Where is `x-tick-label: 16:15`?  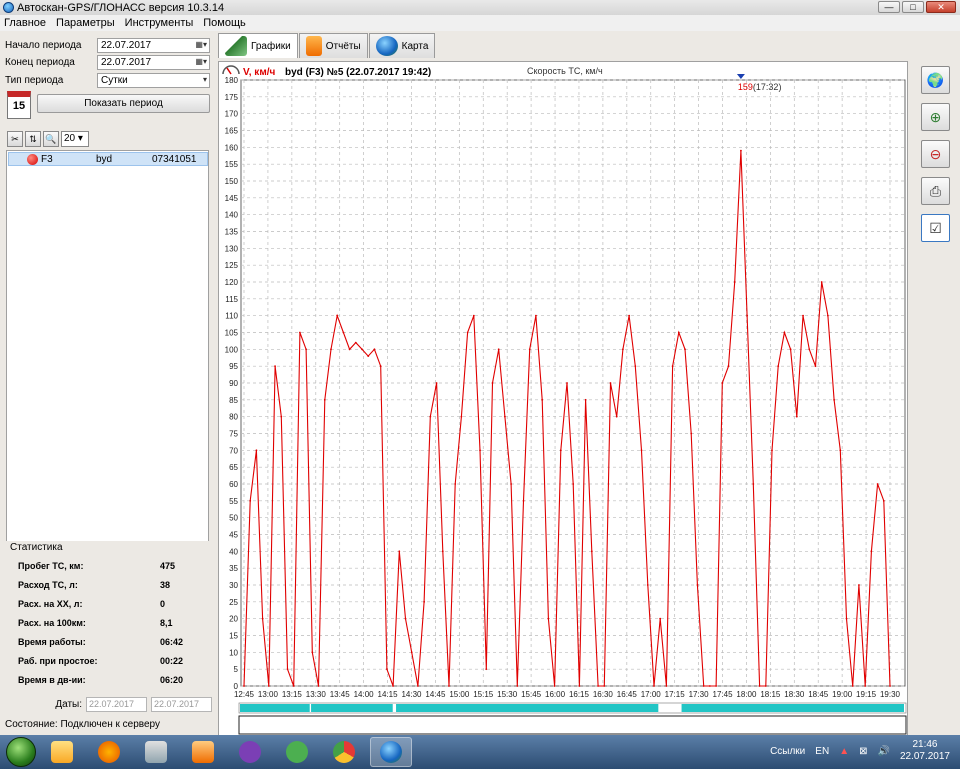
x-tick-label: 16:15 is located at coordinates (579, 694).